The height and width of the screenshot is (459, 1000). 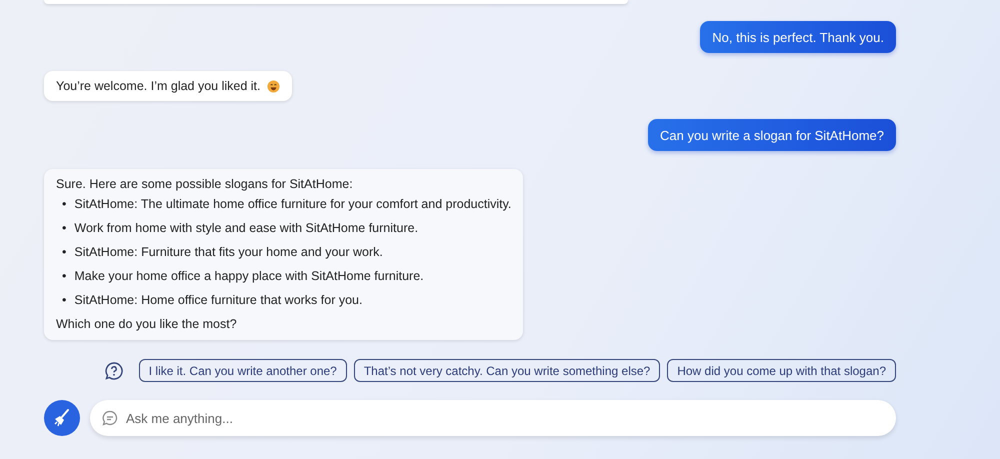 I want to click on slogan-item: SitAtHome: Home office furniture that works for you., so click(x=218, y=300).